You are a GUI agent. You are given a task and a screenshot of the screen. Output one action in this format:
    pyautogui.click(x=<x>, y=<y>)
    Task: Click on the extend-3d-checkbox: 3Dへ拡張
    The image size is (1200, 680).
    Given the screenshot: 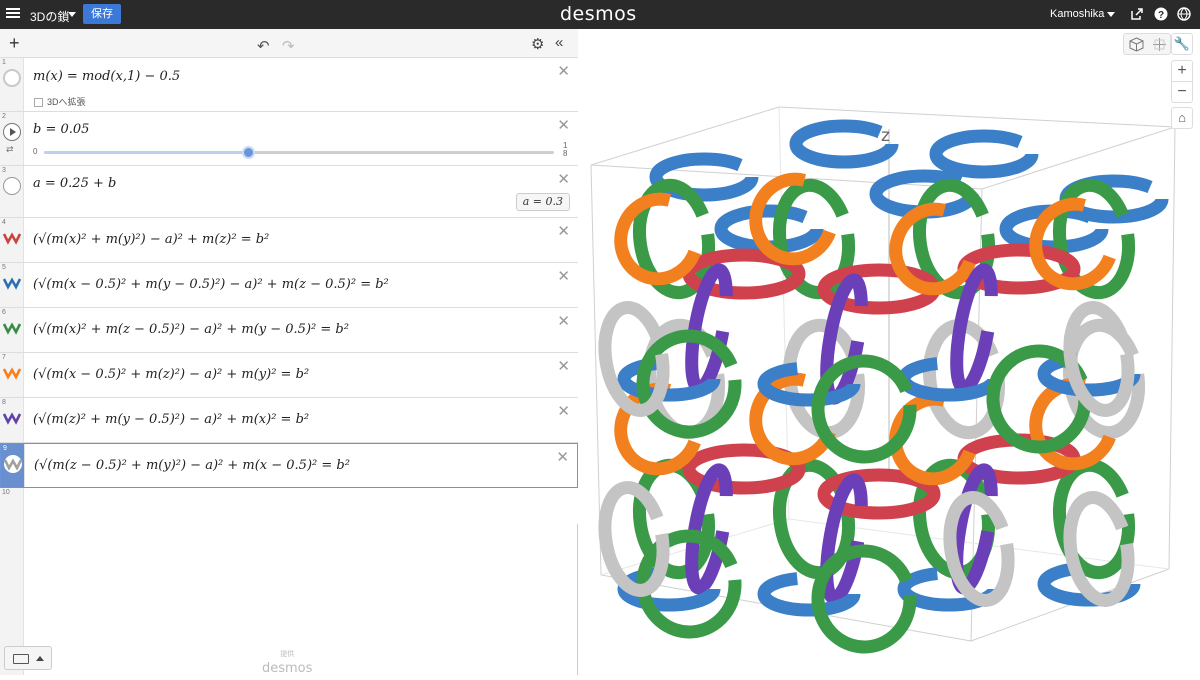 What is the action you would take?
    pyautogui.click(x=60, y=101)
    